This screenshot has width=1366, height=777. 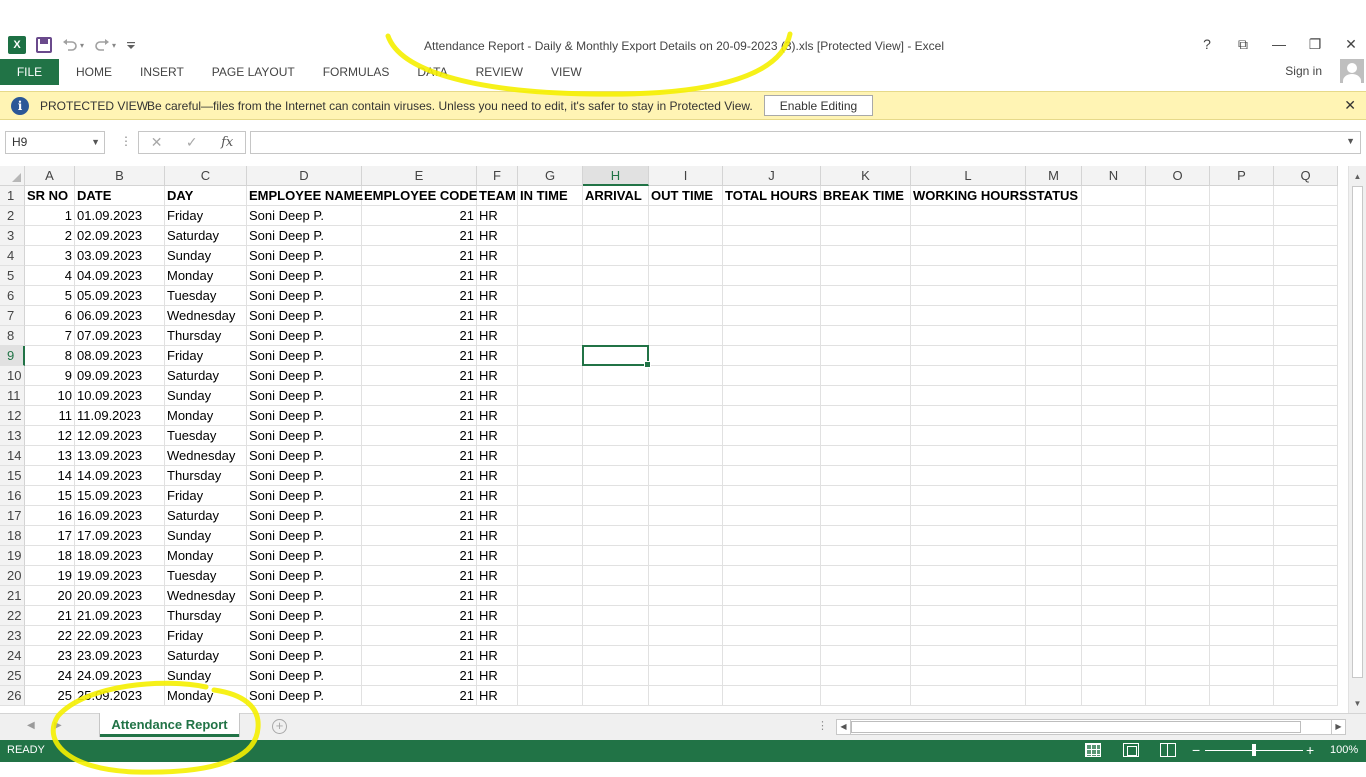 I want to click on tab-data: DATA, so click(x=432, y=72).